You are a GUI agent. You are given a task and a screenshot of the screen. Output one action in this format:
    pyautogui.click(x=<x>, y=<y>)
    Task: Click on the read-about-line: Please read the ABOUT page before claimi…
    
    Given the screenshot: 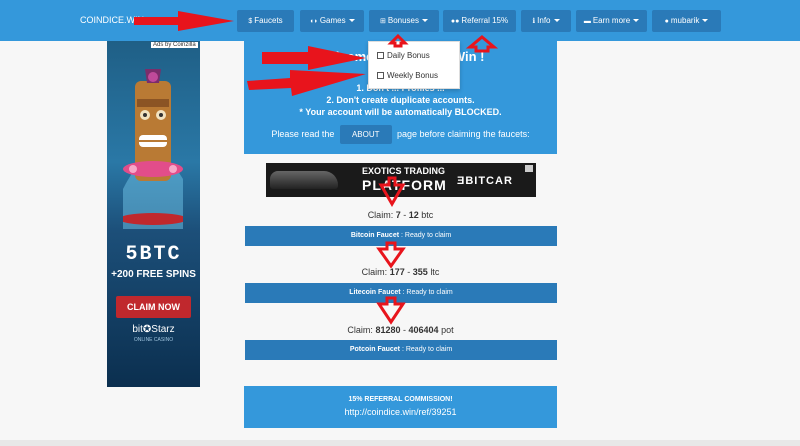 What is the action you would take?
    pyautogui.click(x=400, y=134)
    